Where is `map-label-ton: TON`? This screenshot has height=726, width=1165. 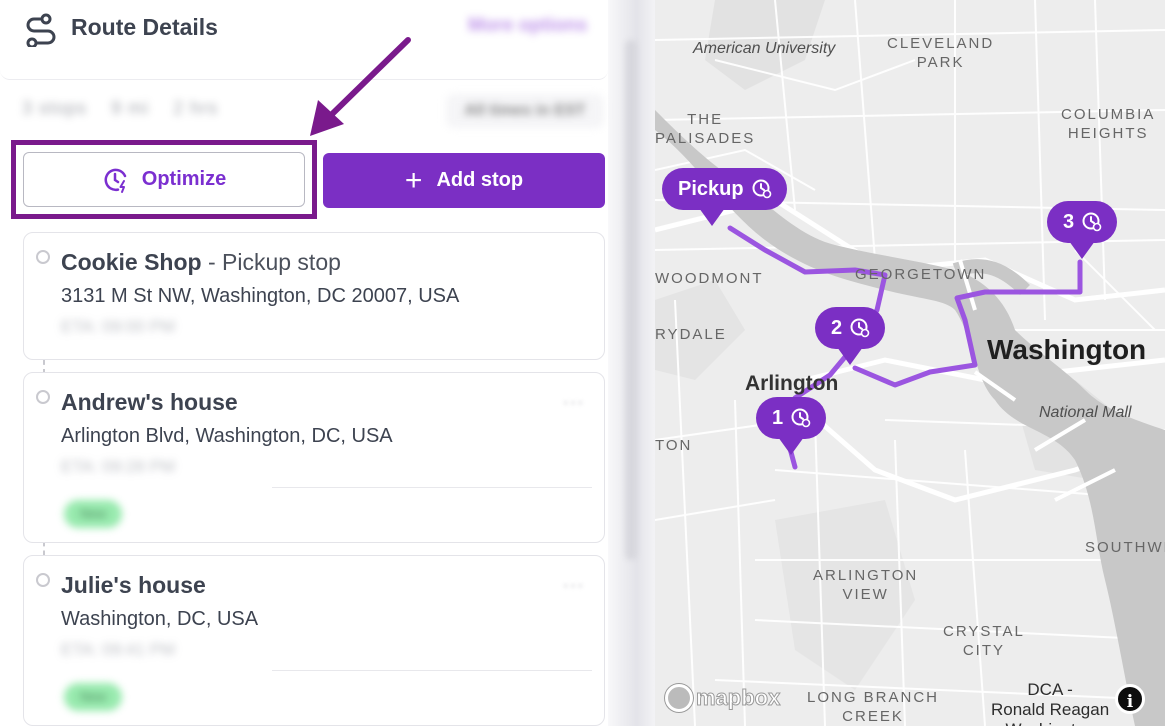
map-label-ton: TON is located at coordinates (674, 445).